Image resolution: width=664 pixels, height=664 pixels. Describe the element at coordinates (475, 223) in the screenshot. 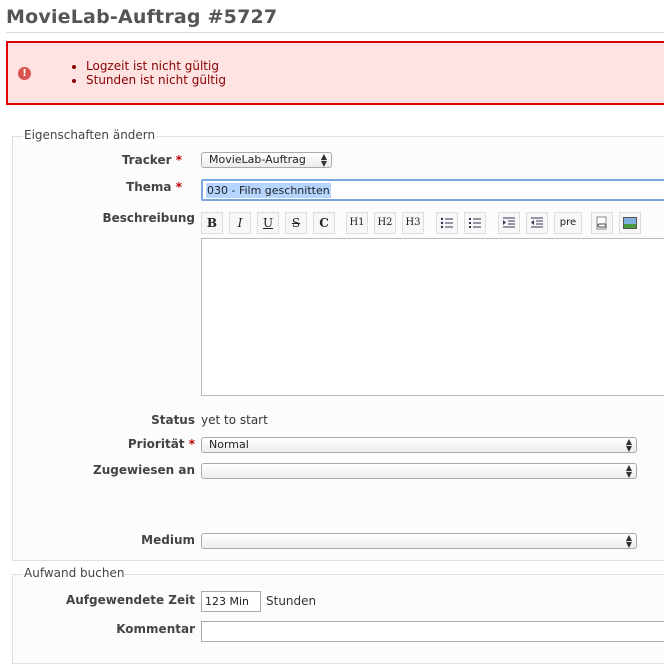

I see `ordered-list-icon` at that location.